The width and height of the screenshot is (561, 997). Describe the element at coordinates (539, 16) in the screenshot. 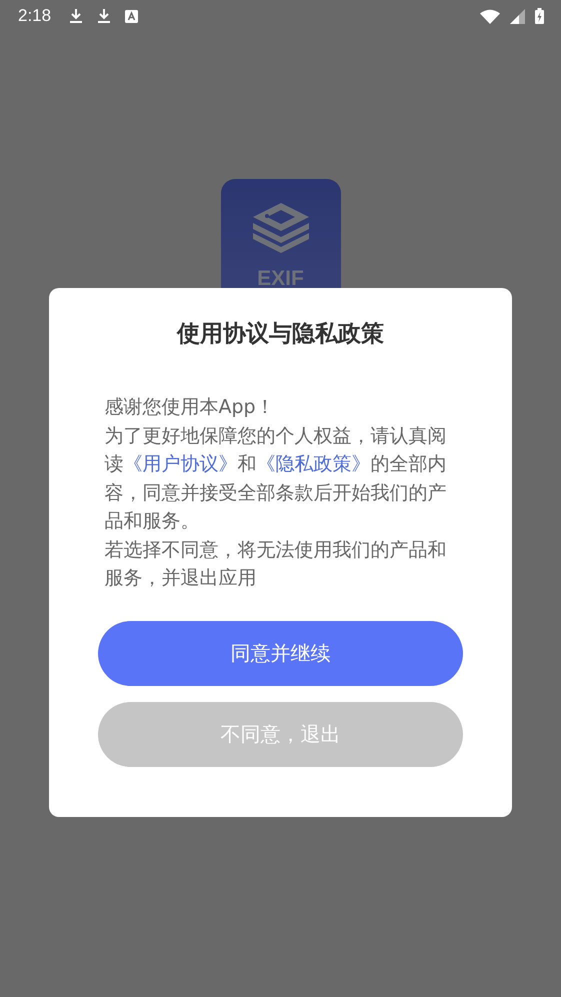

I see `battery-icon` at that location.